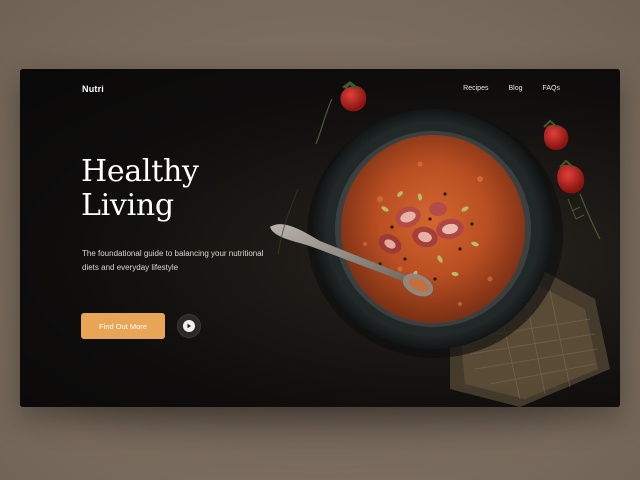 Image resolution: width=640 pixels, height=480 pixels. I want to click on play-button, so click(189, 326).